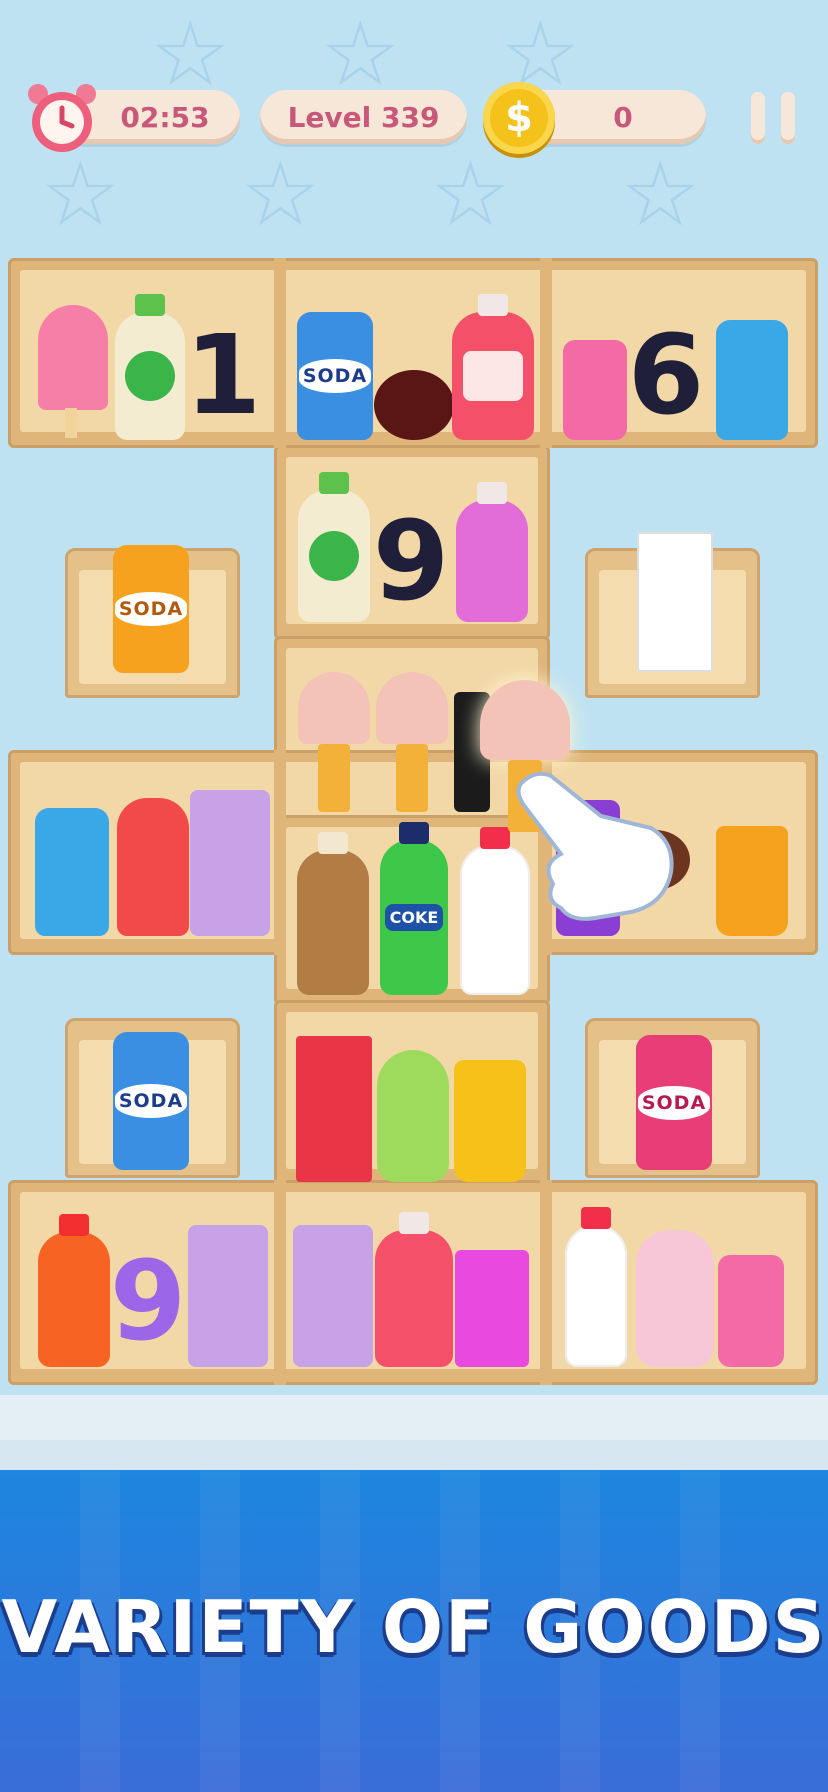 The height and width of the screenshot is (1792, 828). Describe the element at coordinates (773, 118) in the screenshot. I see `pause-button` at that location.